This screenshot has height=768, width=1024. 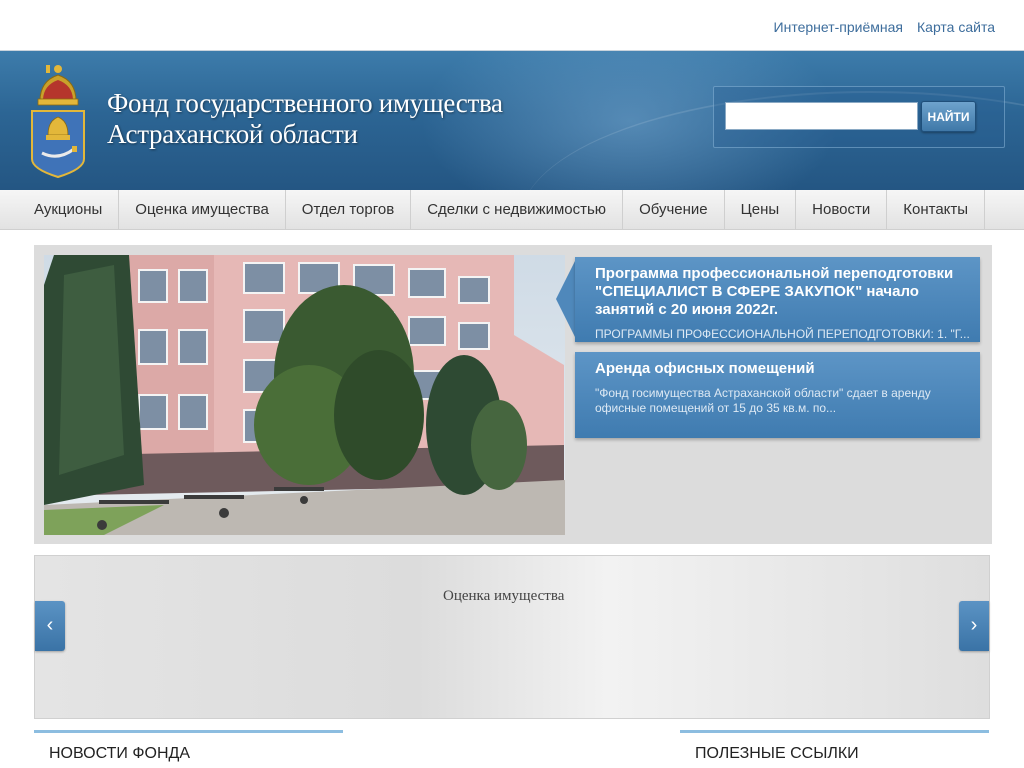 What do you see at coordinates (838, 27) in the screenshot?
I see `internet-reception-link: Интернет-приёмная` at bounding box center [838, 27].